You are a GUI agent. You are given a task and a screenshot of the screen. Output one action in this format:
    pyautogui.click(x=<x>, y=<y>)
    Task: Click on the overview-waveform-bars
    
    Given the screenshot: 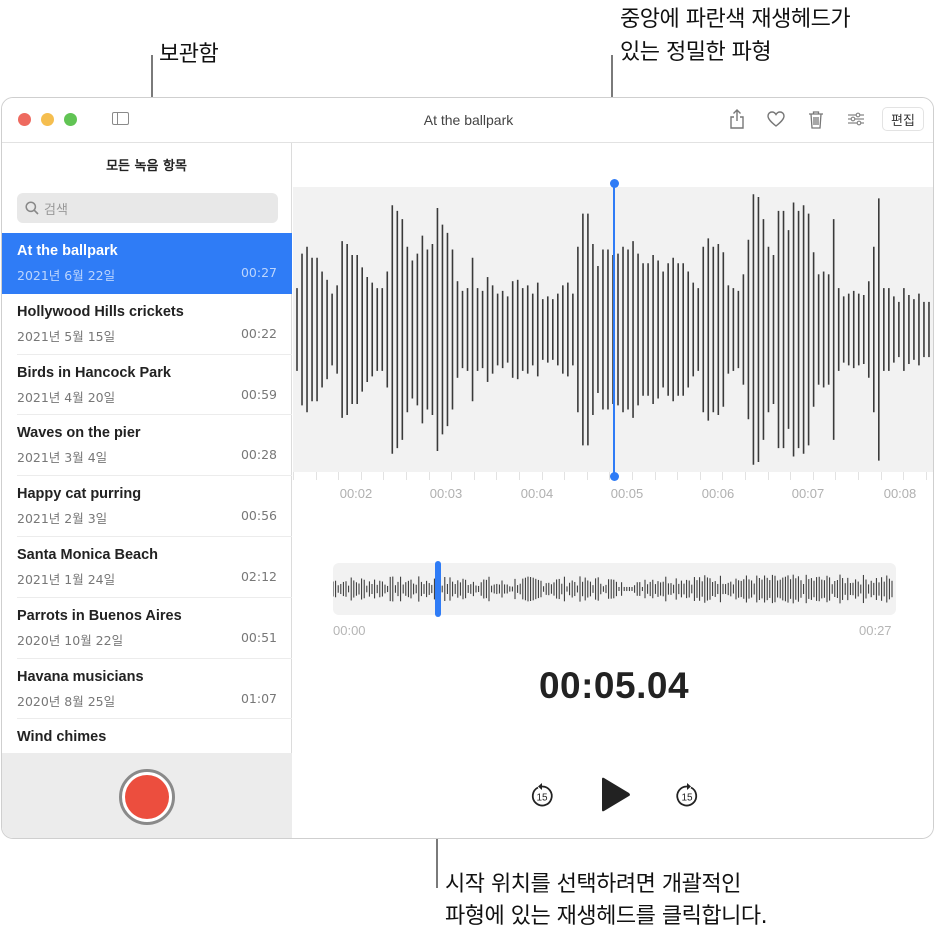 What is the action you would take?
    pyautogui.click(x=612, y=589)
    